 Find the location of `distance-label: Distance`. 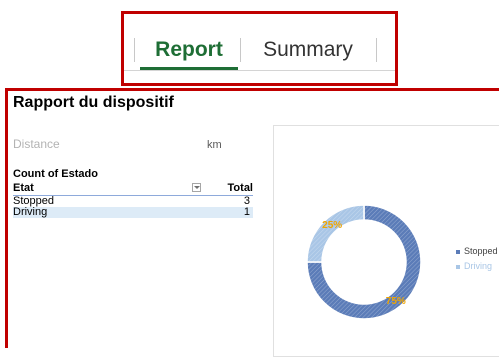

distance-label: Distance is located at coordinates (36, 144).